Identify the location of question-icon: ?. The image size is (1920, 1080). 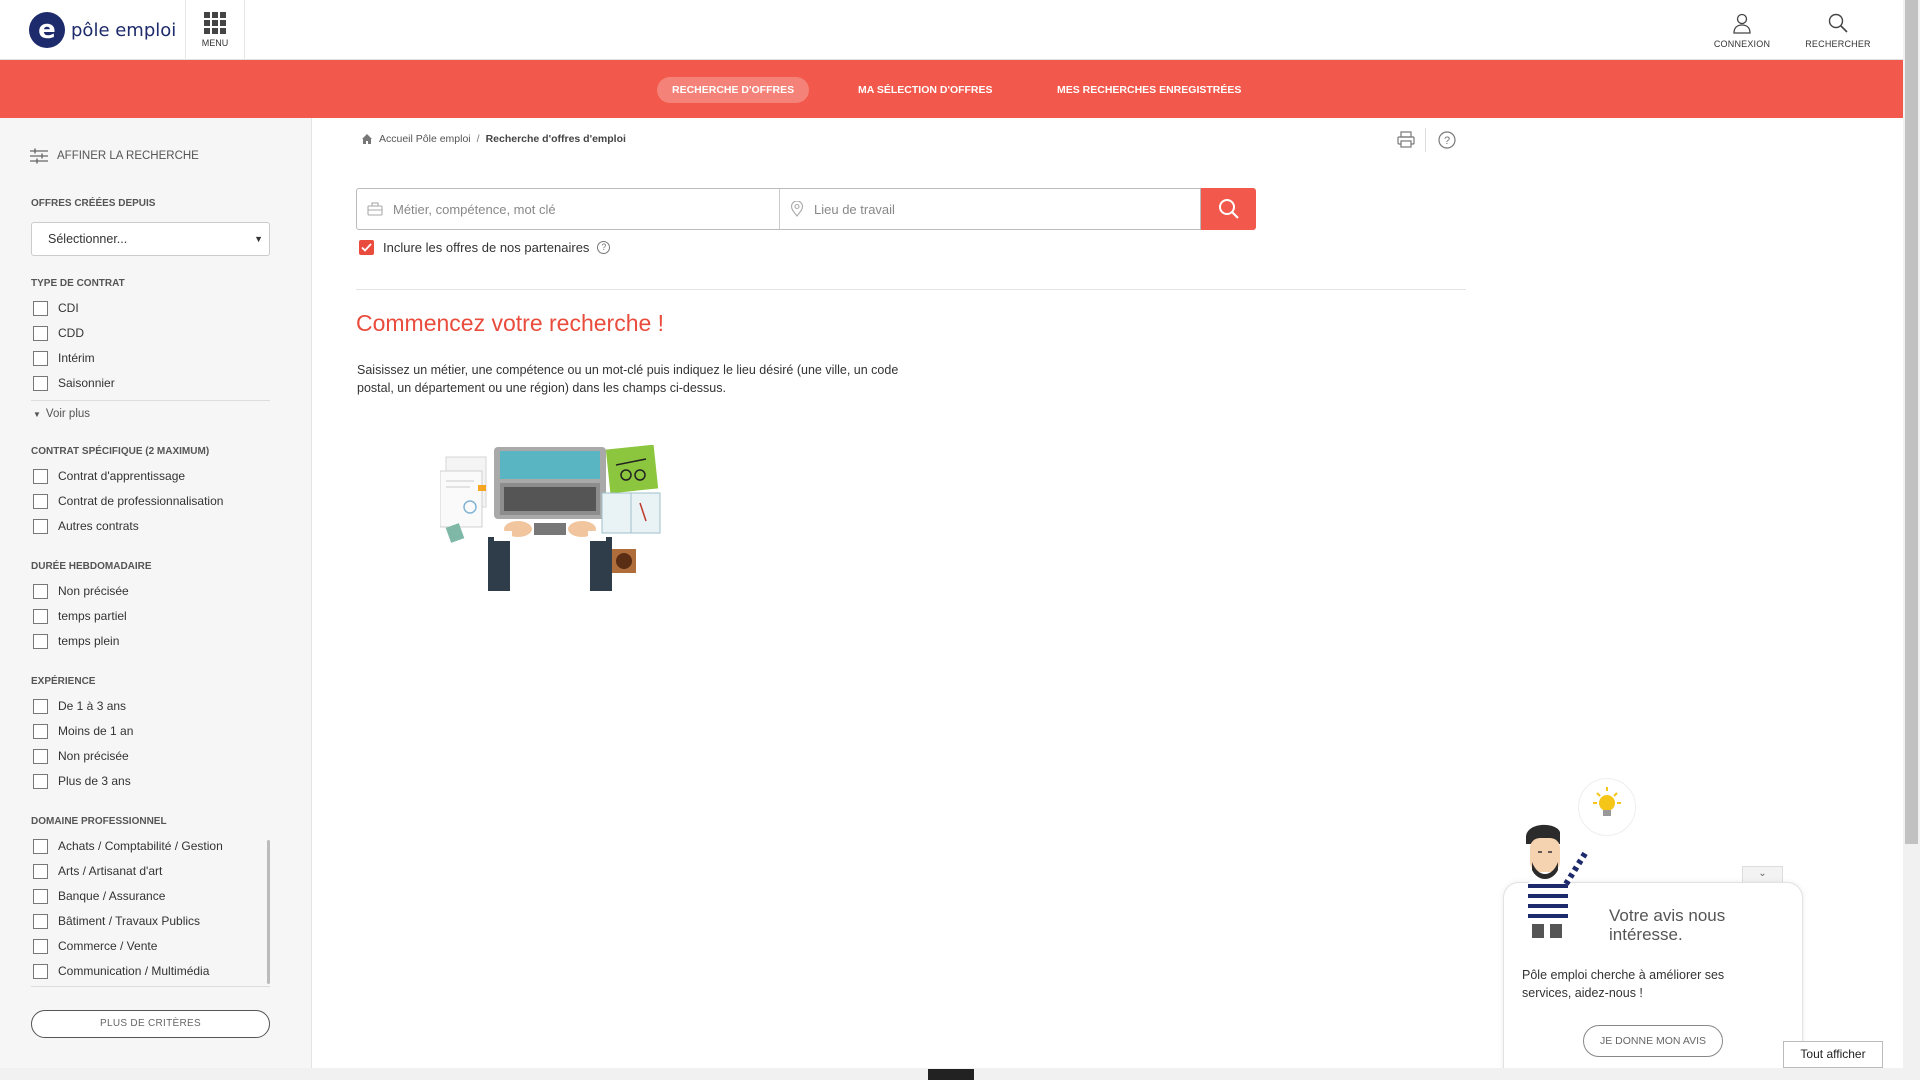
(604, 247).